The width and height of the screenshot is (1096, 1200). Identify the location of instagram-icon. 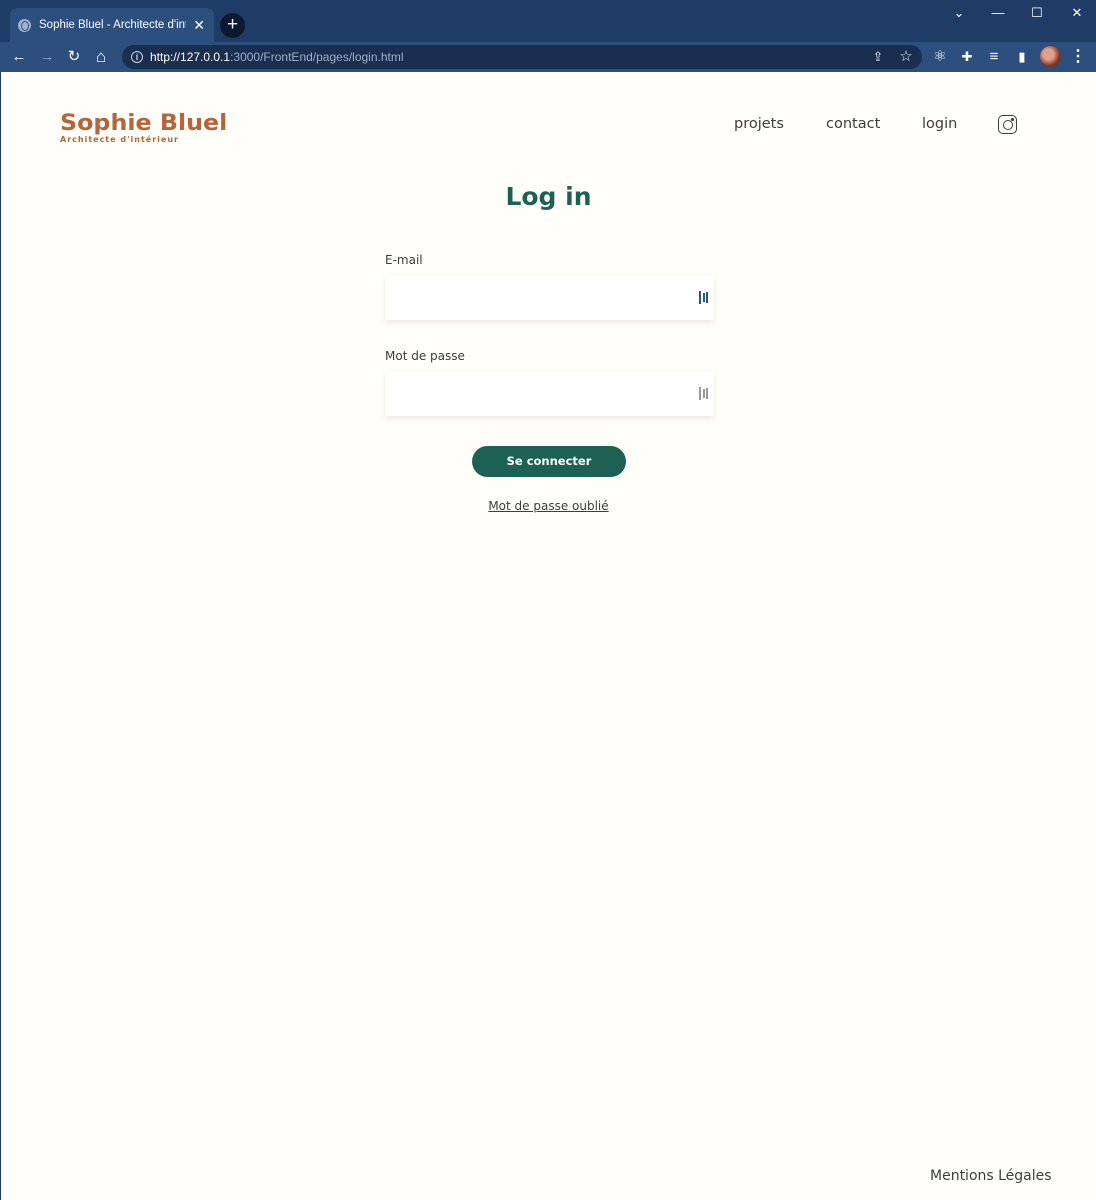
(1007, 124).